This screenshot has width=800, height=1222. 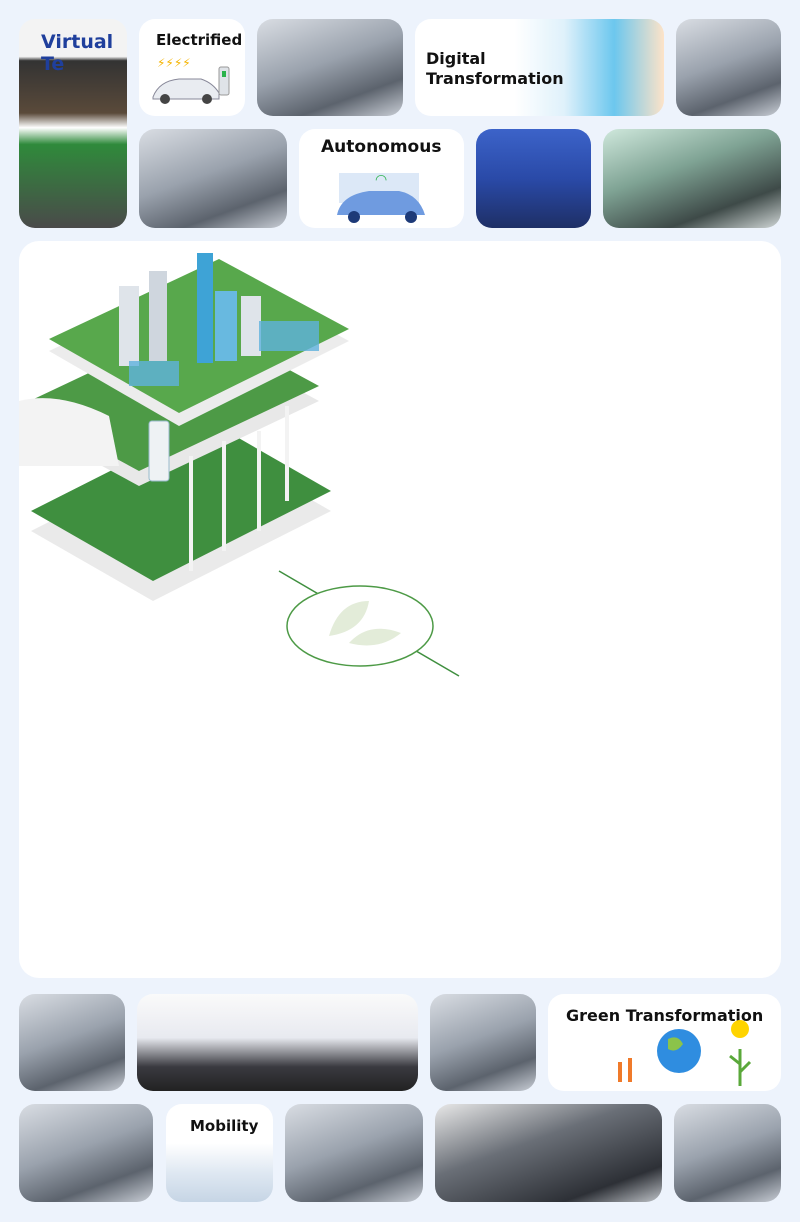 I want to click on photo-vehicle-body-display, so click(x=548, y=1153).